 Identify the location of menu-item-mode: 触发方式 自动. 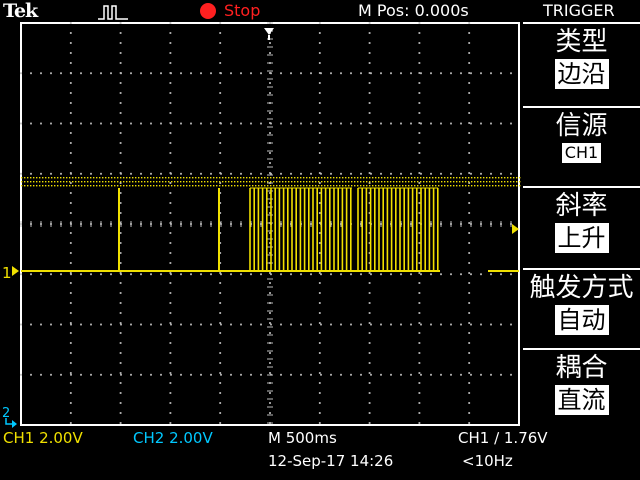
(581, 308).